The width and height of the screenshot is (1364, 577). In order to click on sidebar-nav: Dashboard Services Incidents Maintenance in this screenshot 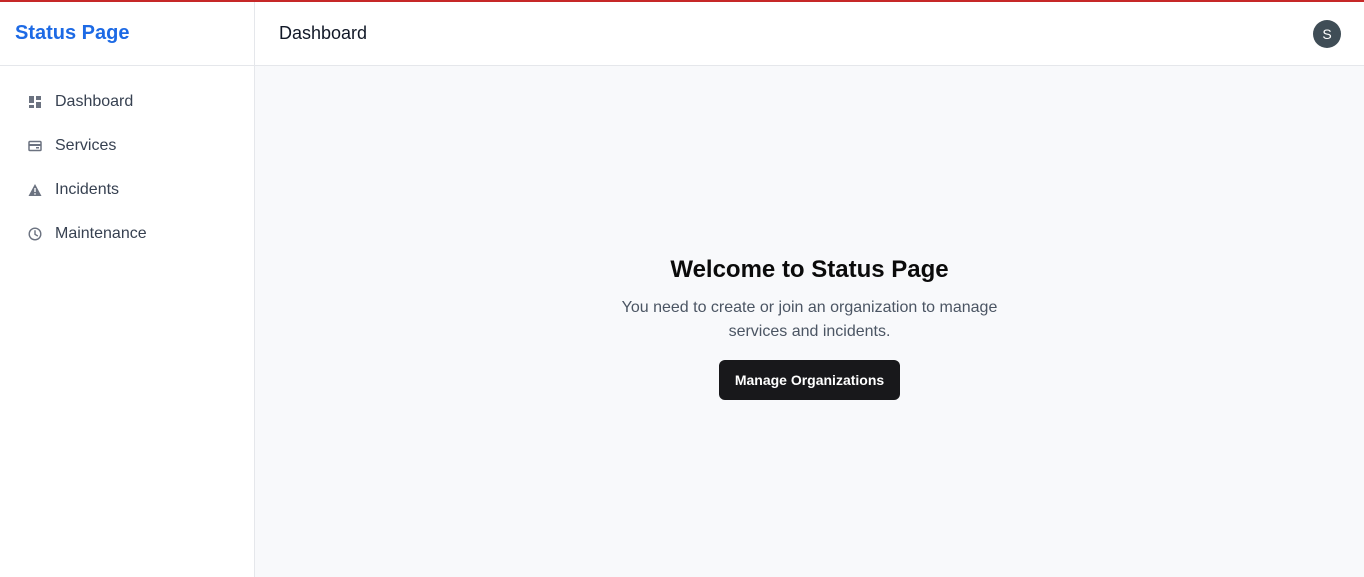, I will do `click(127, 161)`.